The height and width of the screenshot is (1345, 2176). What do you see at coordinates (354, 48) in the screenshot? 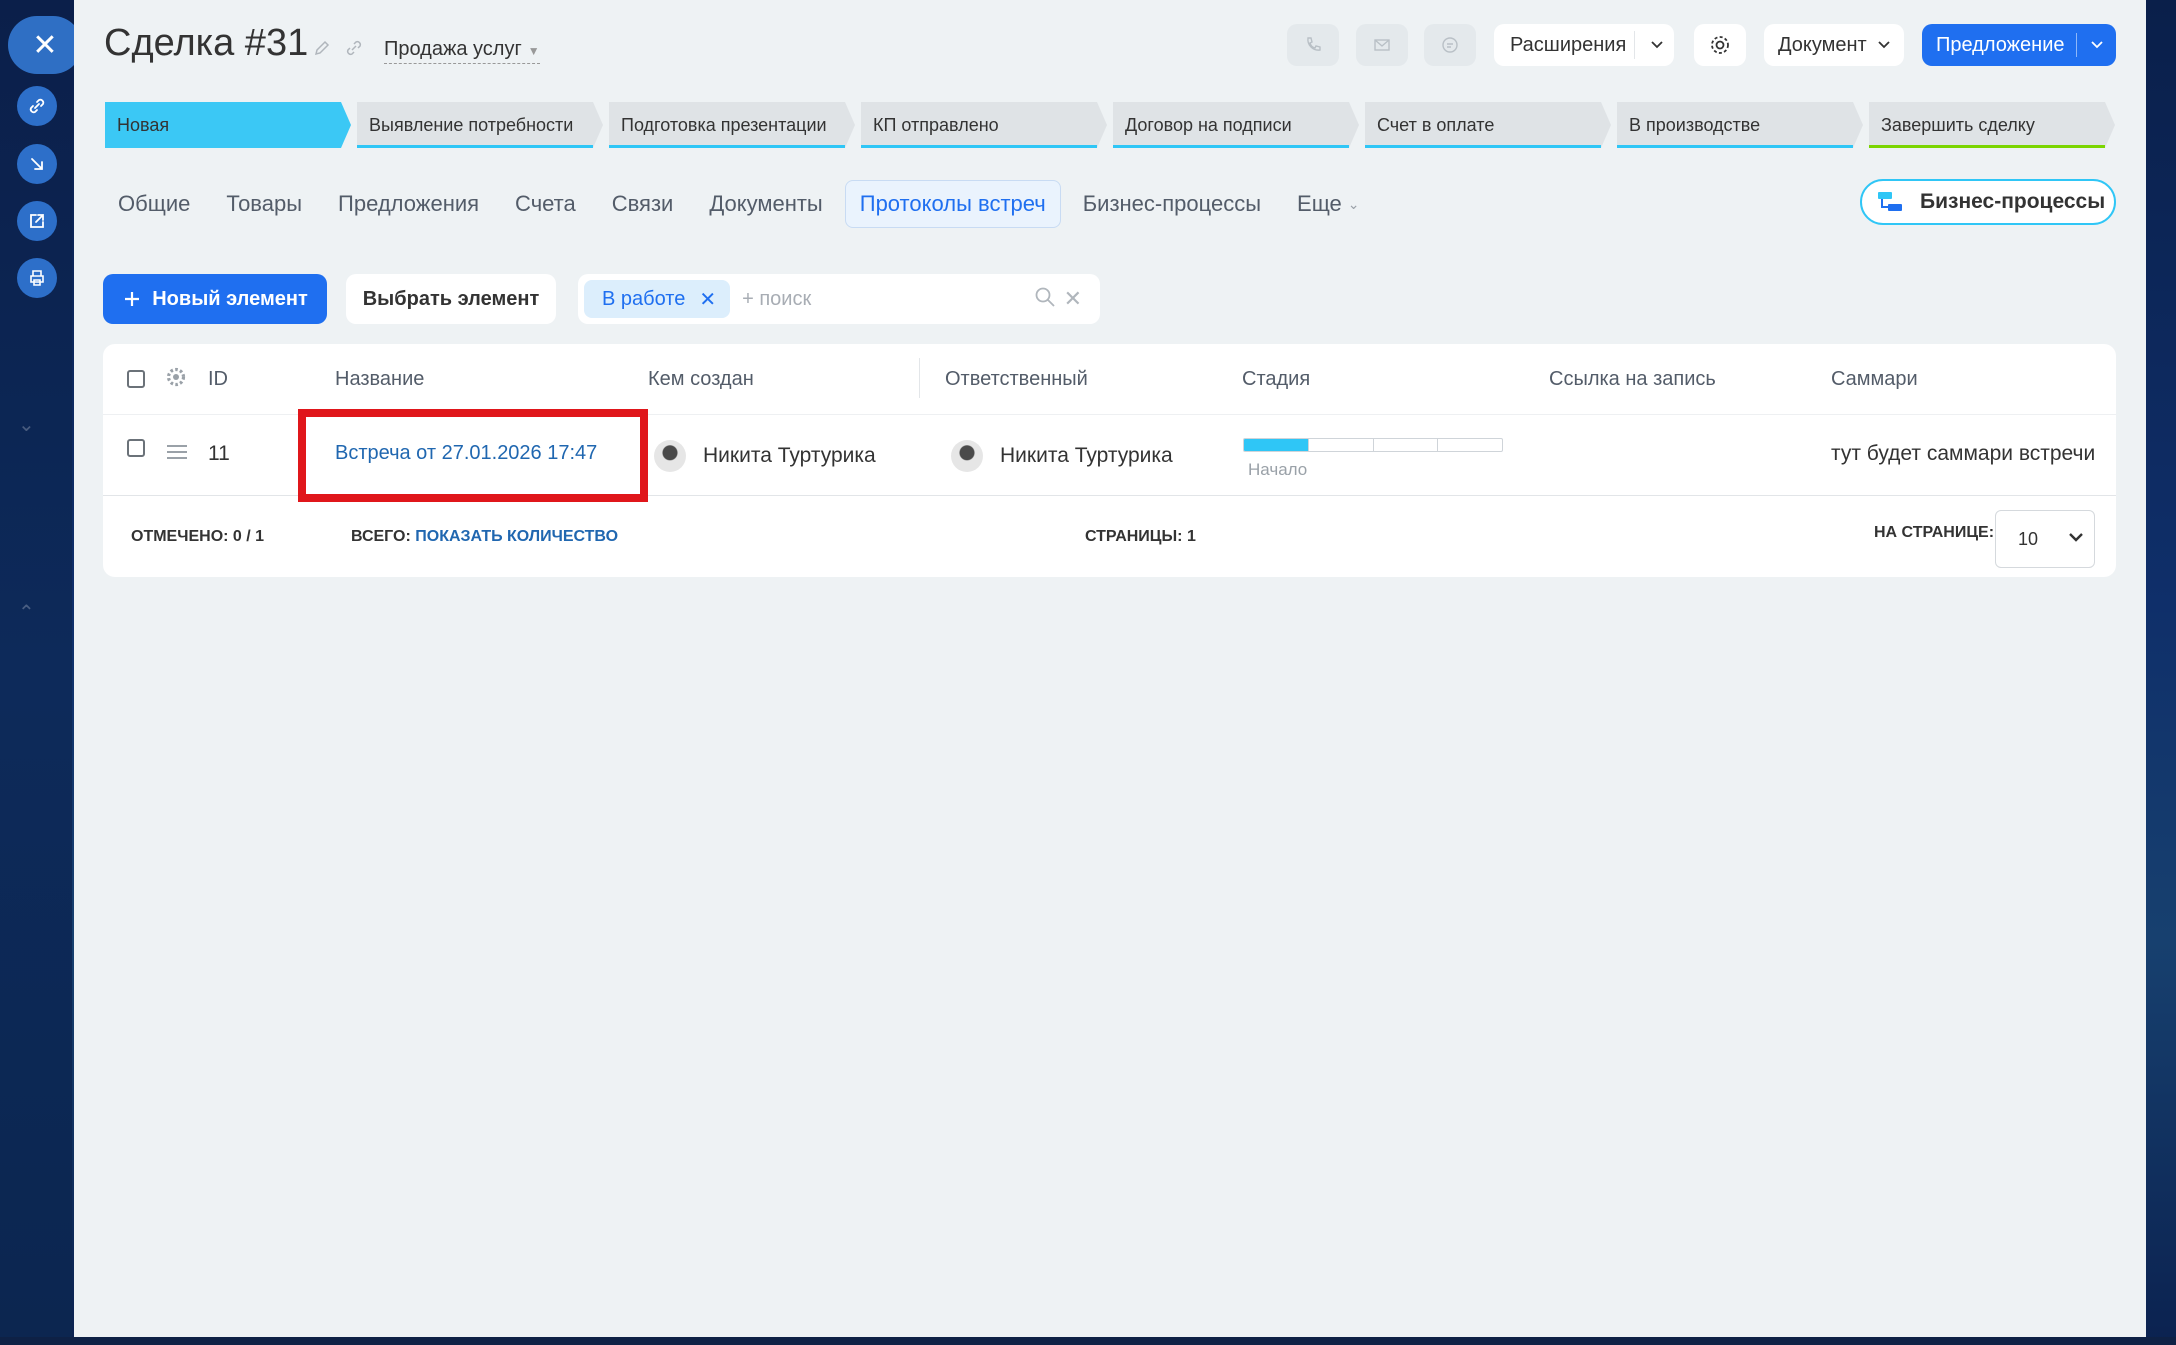
I see `link-icon` at bounding box center [354, 48].